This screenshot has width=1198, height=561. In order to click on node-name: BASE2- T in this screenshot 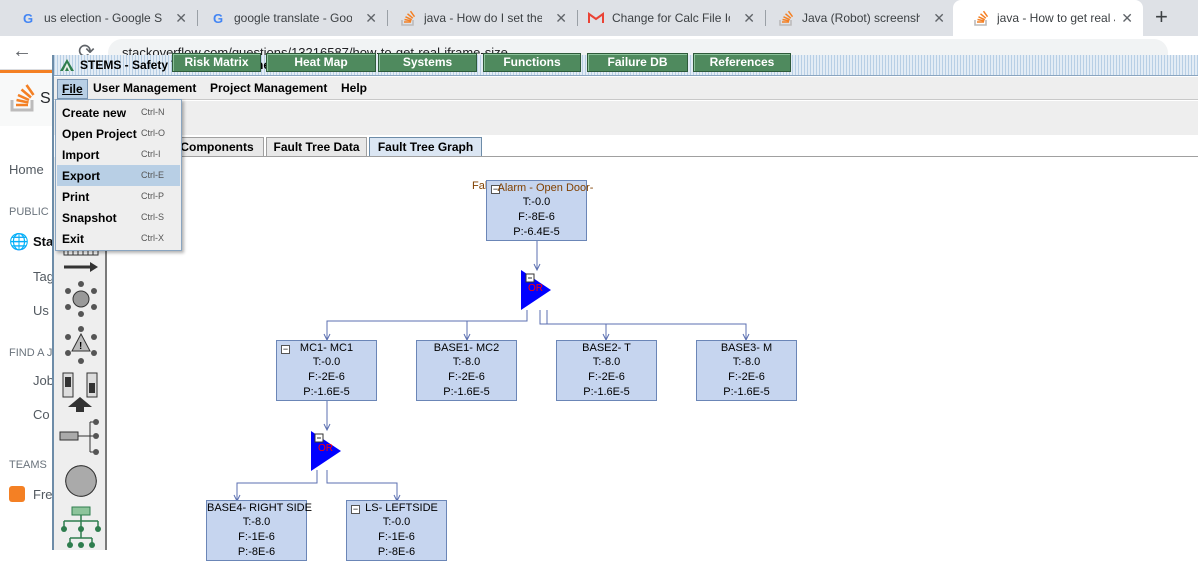, I will do `click(606, 348)`.